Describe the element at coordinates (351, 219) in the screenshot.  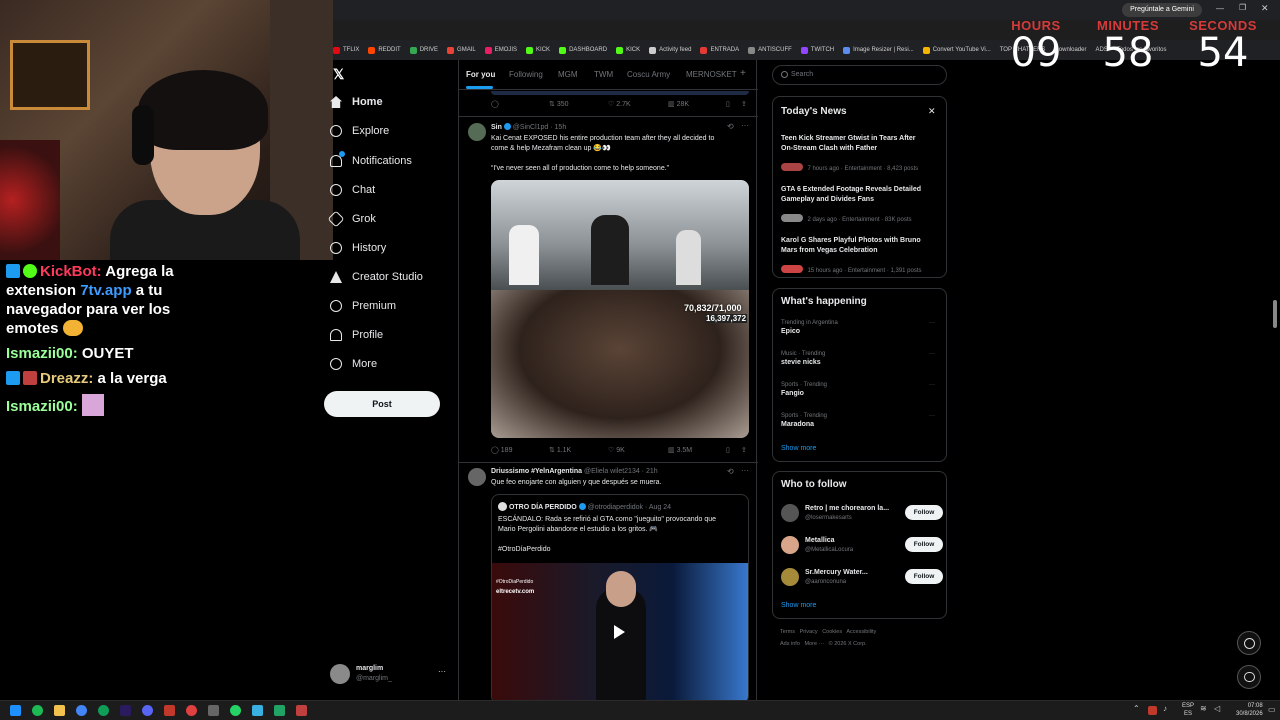
I see `nav-grok: Grok` at that location.